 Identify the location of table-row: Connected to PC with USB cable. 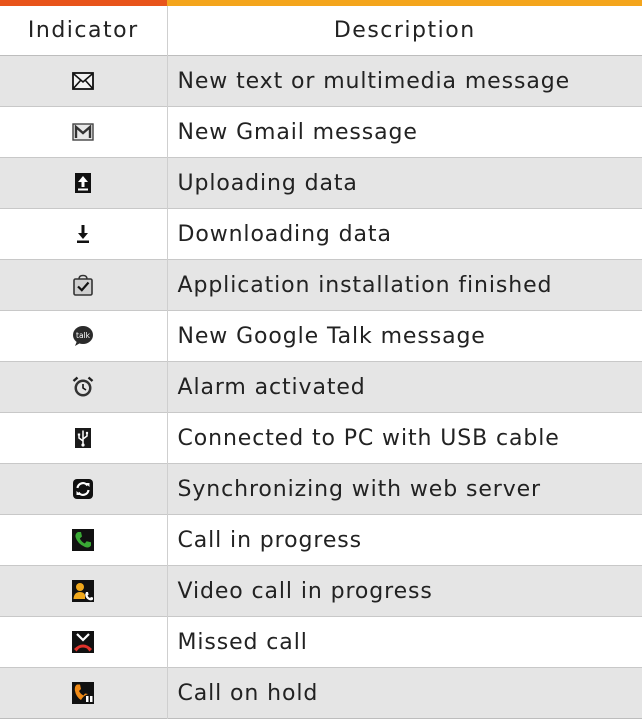
(321, 438).